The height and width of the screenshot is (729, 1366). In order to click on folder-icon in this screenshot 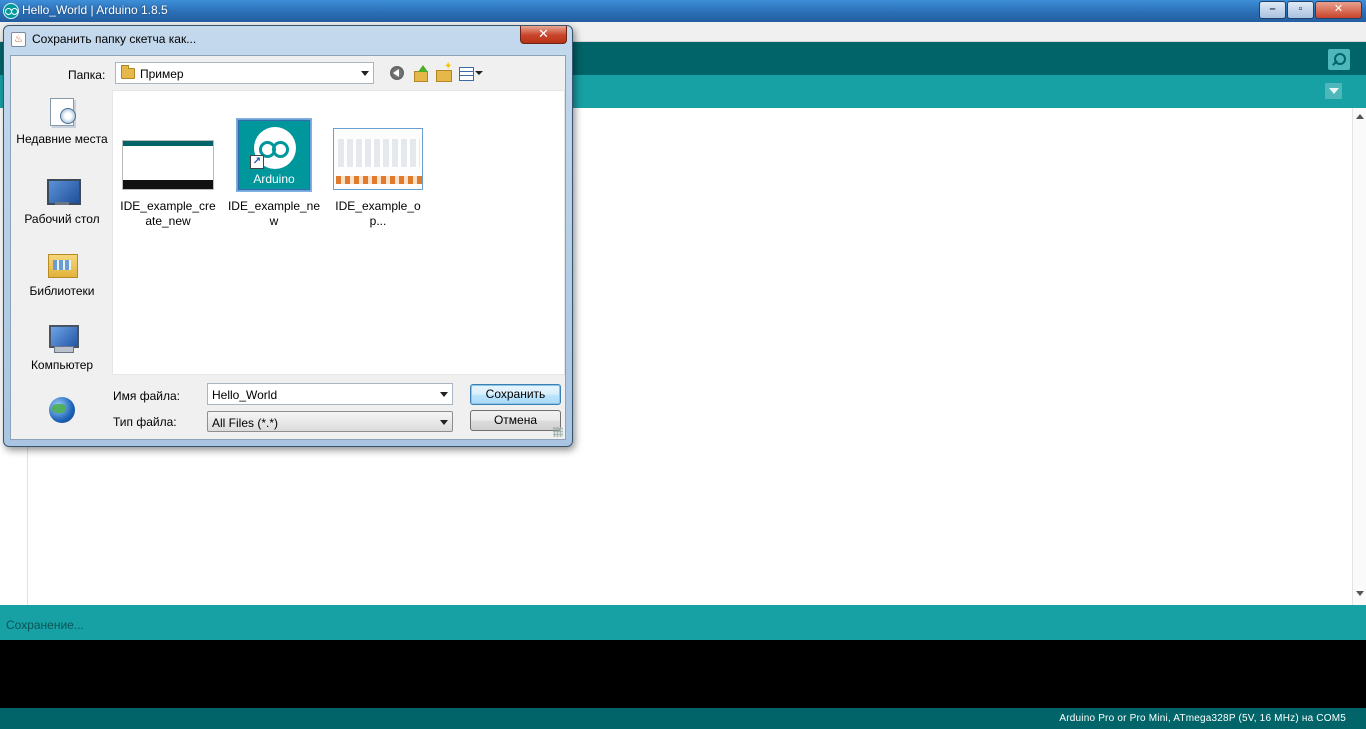, I will do `click(128, 72)`.